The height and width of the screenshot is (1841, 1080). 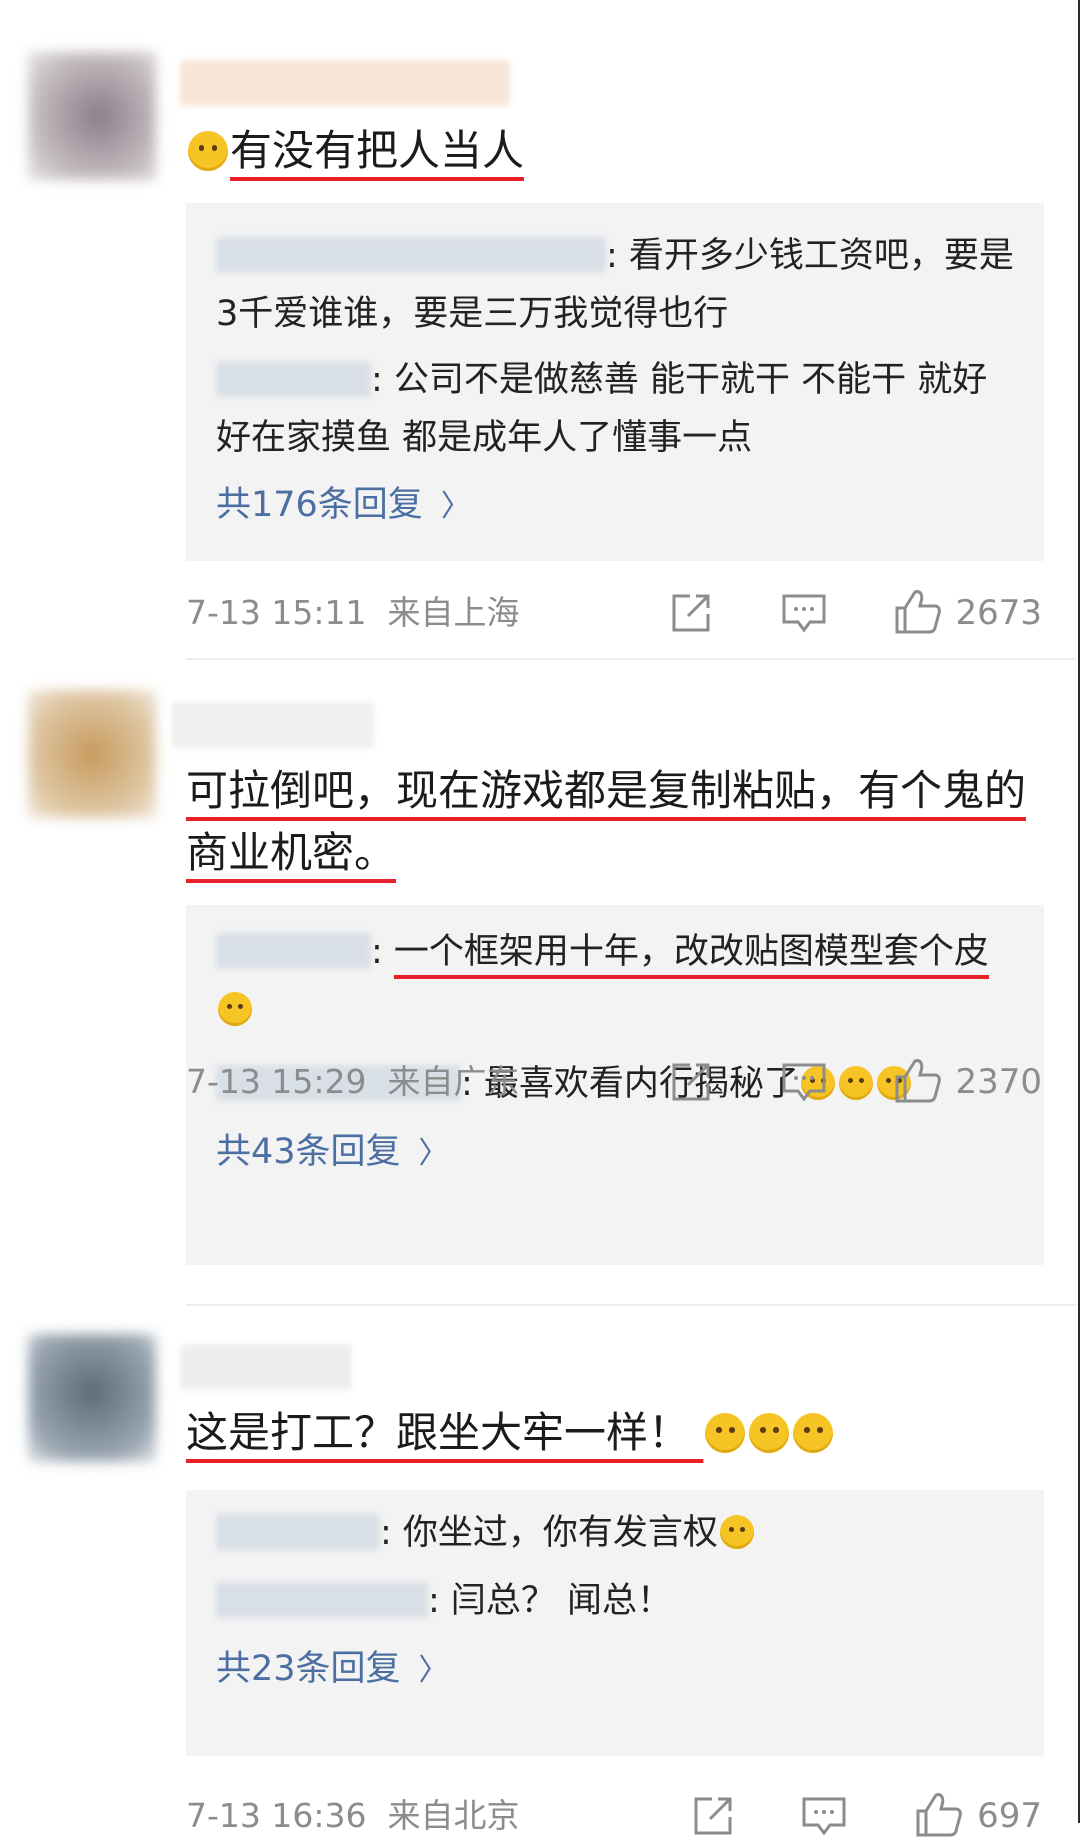 I want to click on comment-meta: 7-13 16:36 来自北京, so click(x=353, y=1815).